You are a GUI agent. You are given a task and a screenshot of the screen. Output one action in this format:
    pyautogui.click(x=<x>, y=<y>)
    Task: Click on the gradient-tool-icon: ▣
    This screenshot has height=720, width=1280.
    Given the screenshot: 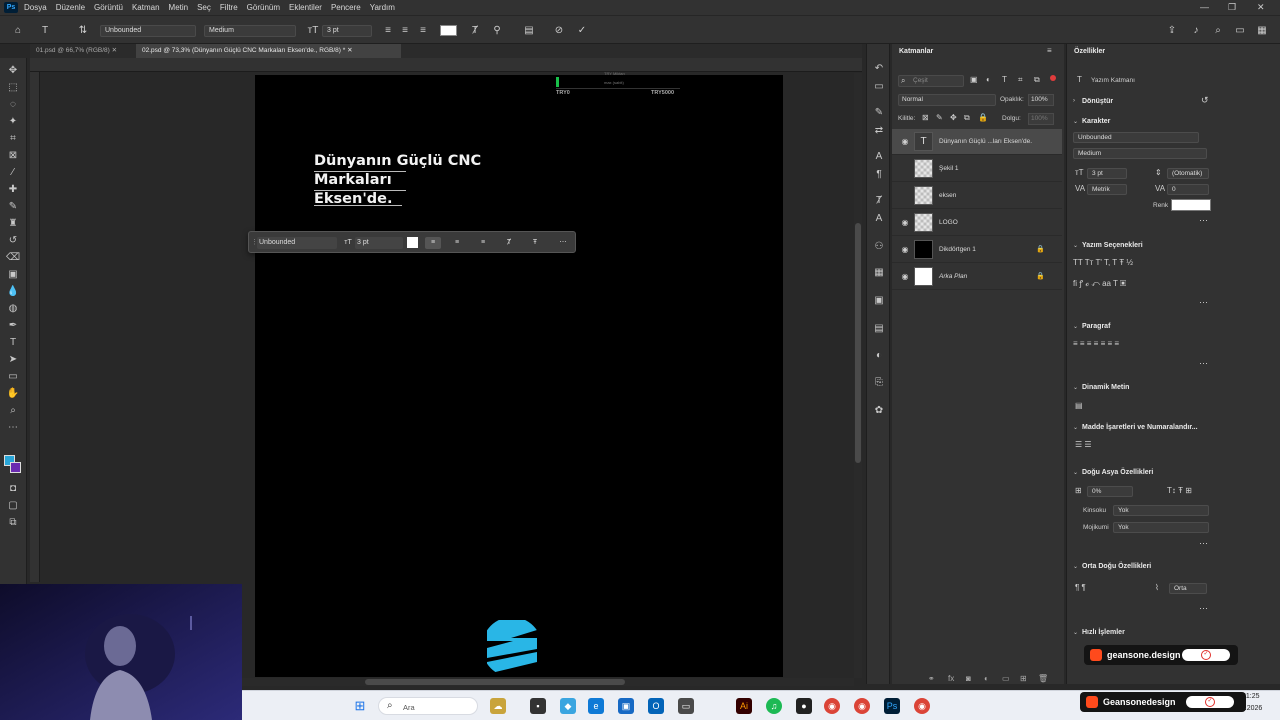 What is the action you would take?
    pyautogui.click(x=13, y=275)
    